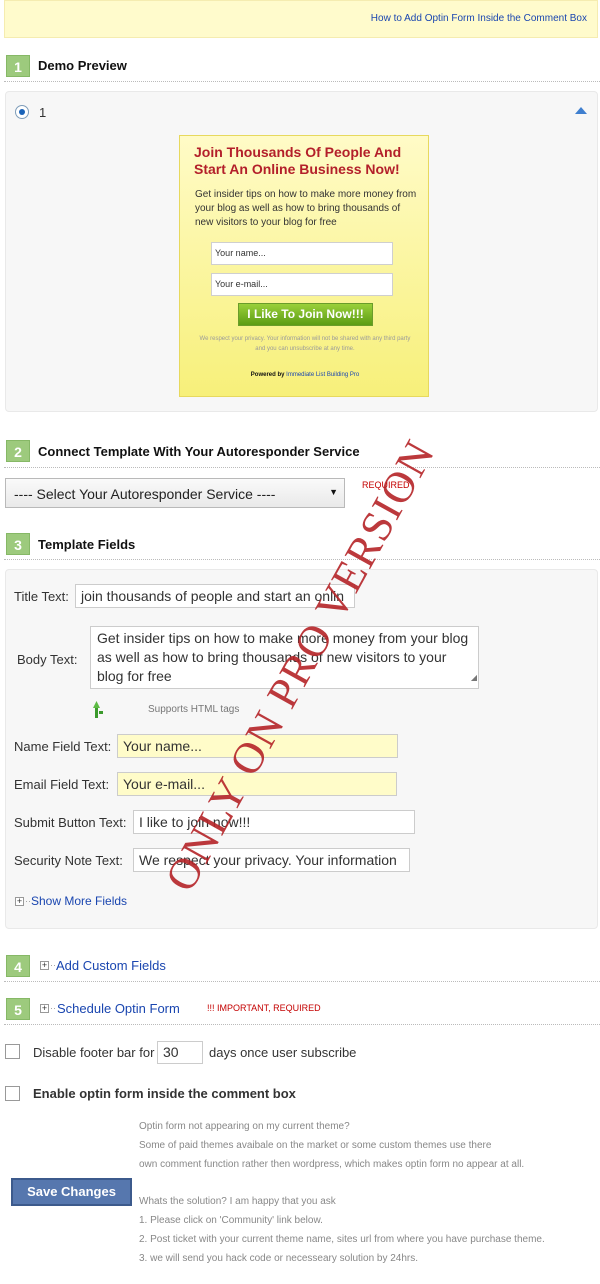 This screenshot has width=600, height=1284. I want to click on html-tags-icon, so click(98, 709).